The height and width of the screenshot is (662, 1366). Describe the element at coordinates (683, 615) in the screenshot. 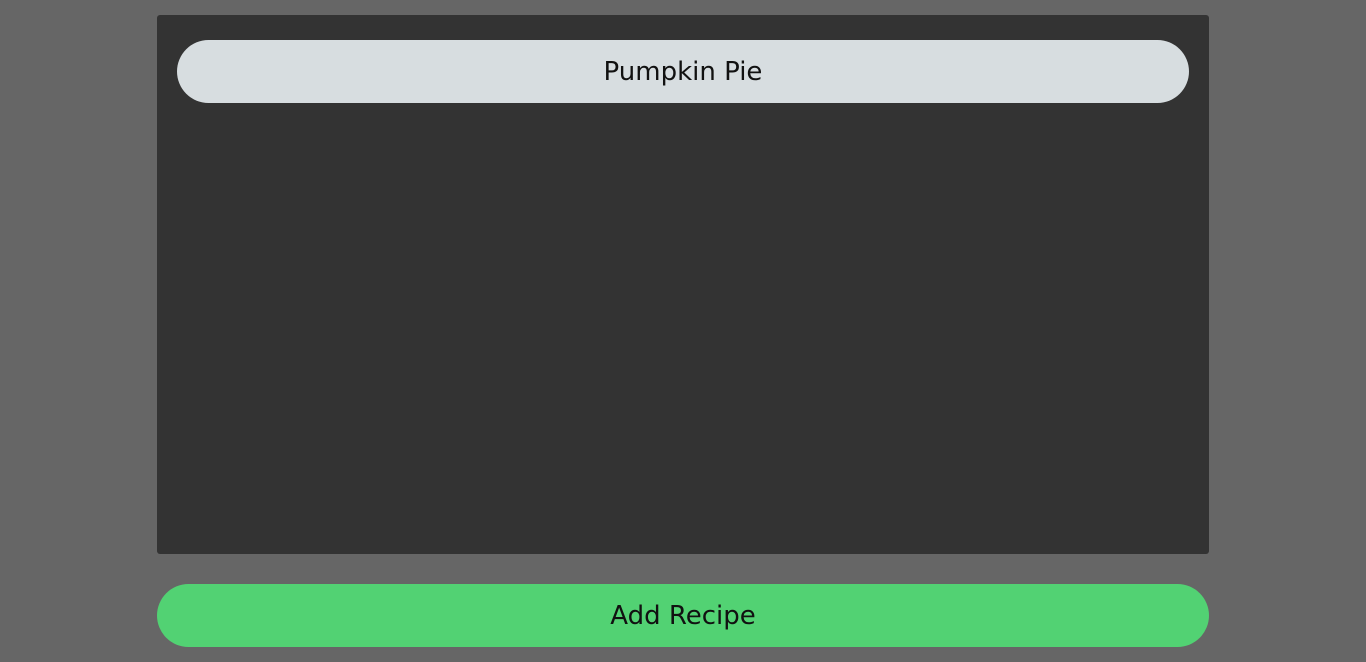

I see `add-recipe-button: Add Recipe` at that location.